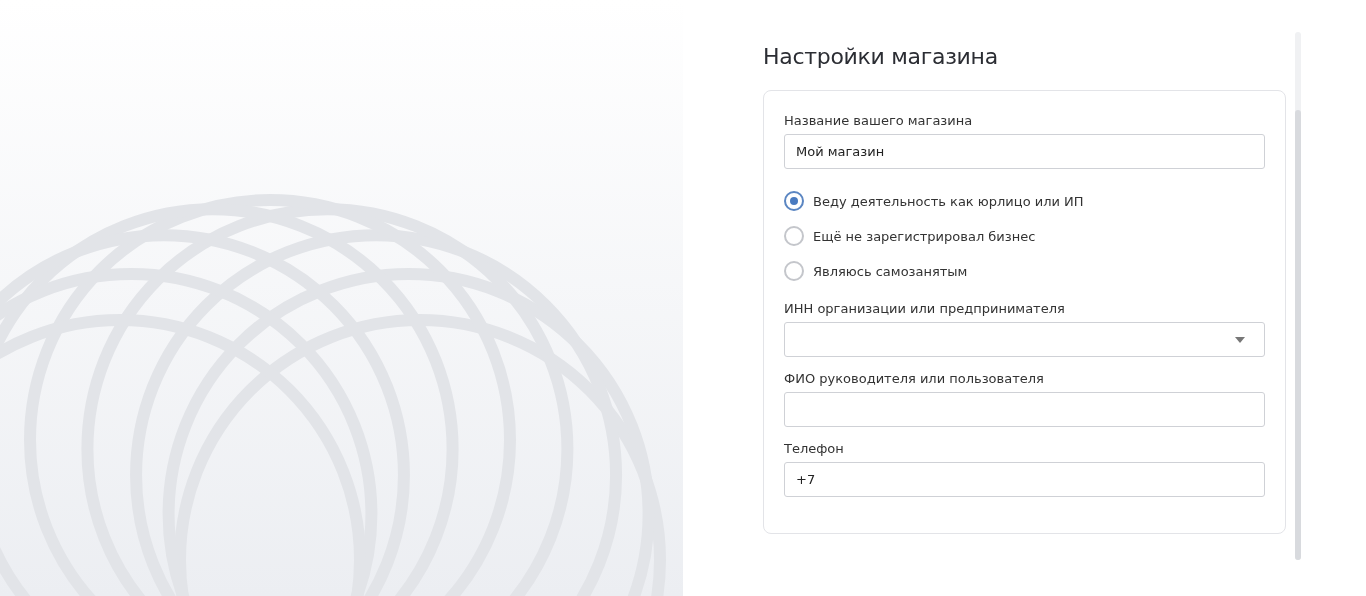 The width and height of the screenshot is (1366, 596). Describe the element at coordinates (1024, 339) in the screenshot. I see `dropdown-field` at that location.